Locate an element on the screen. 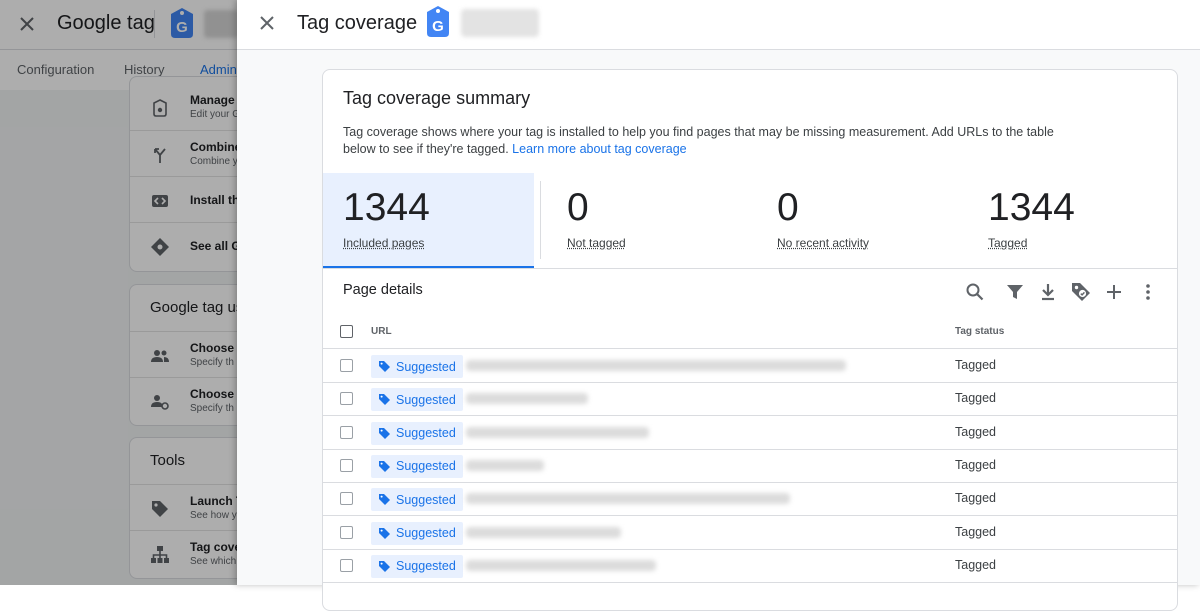 The height and width of the screenshot is (611, 1200). table-toolbar is located at coordinates (1063, 293).